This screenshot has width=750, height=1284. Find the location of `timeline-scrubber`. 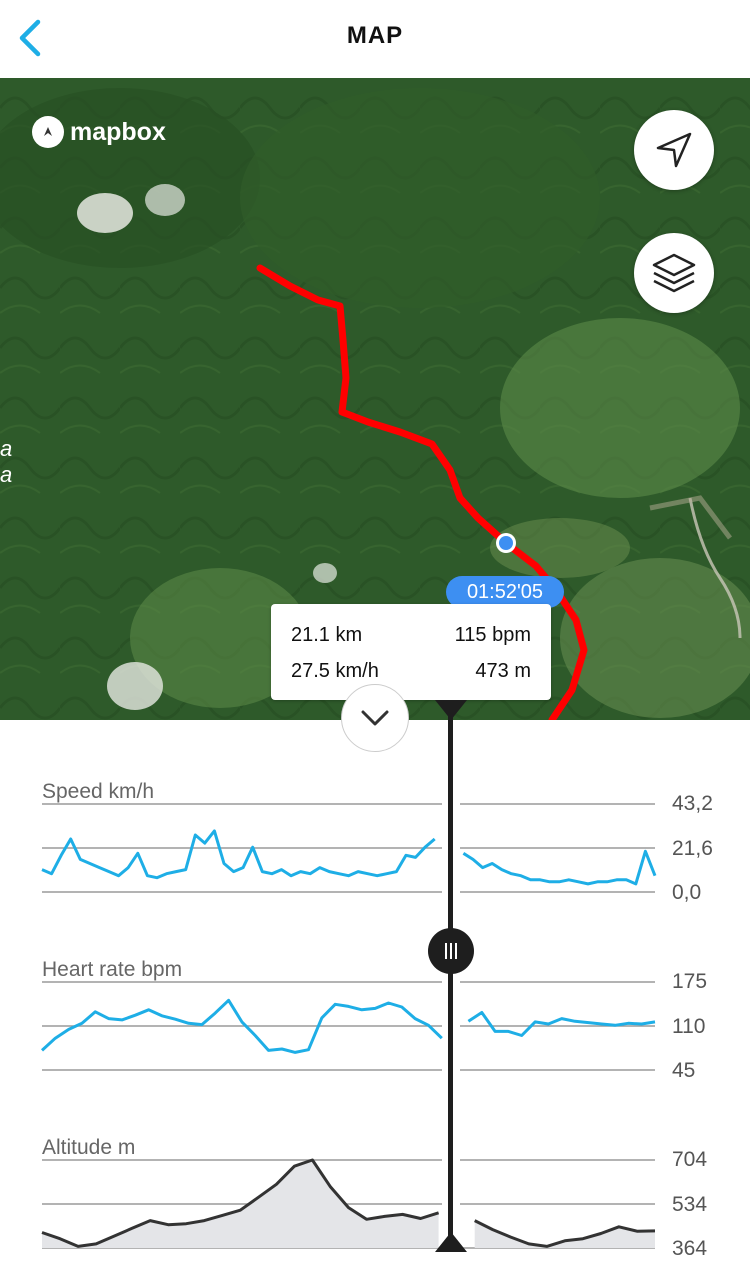

timeline-scrubber is located at coordinates (450, 974).